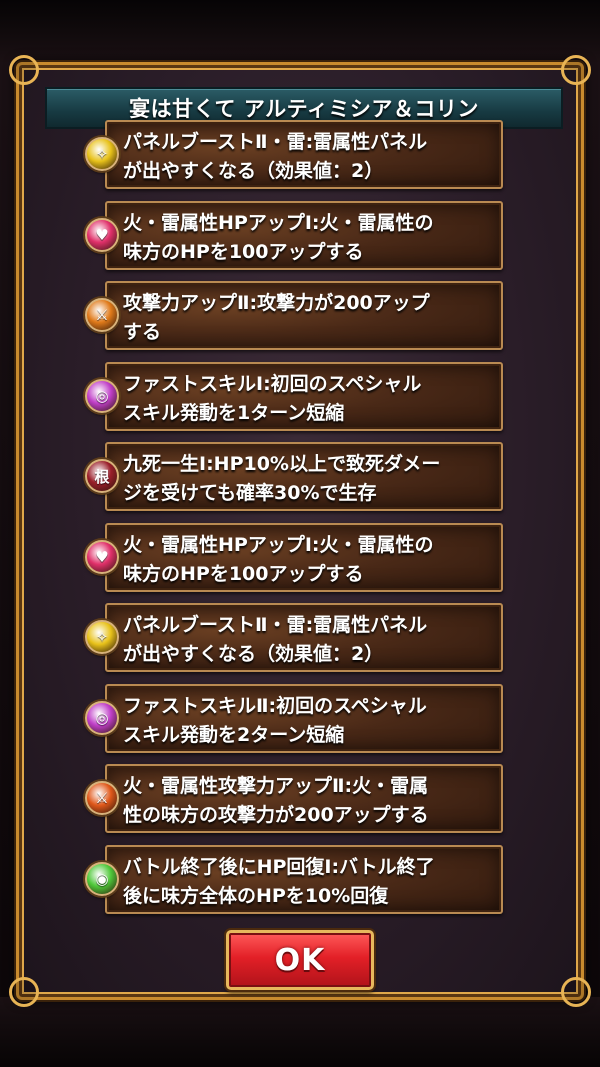  Describe the element at coordinates (300, 1032) in the screenshot. I see `background-bottom-band` at that location.